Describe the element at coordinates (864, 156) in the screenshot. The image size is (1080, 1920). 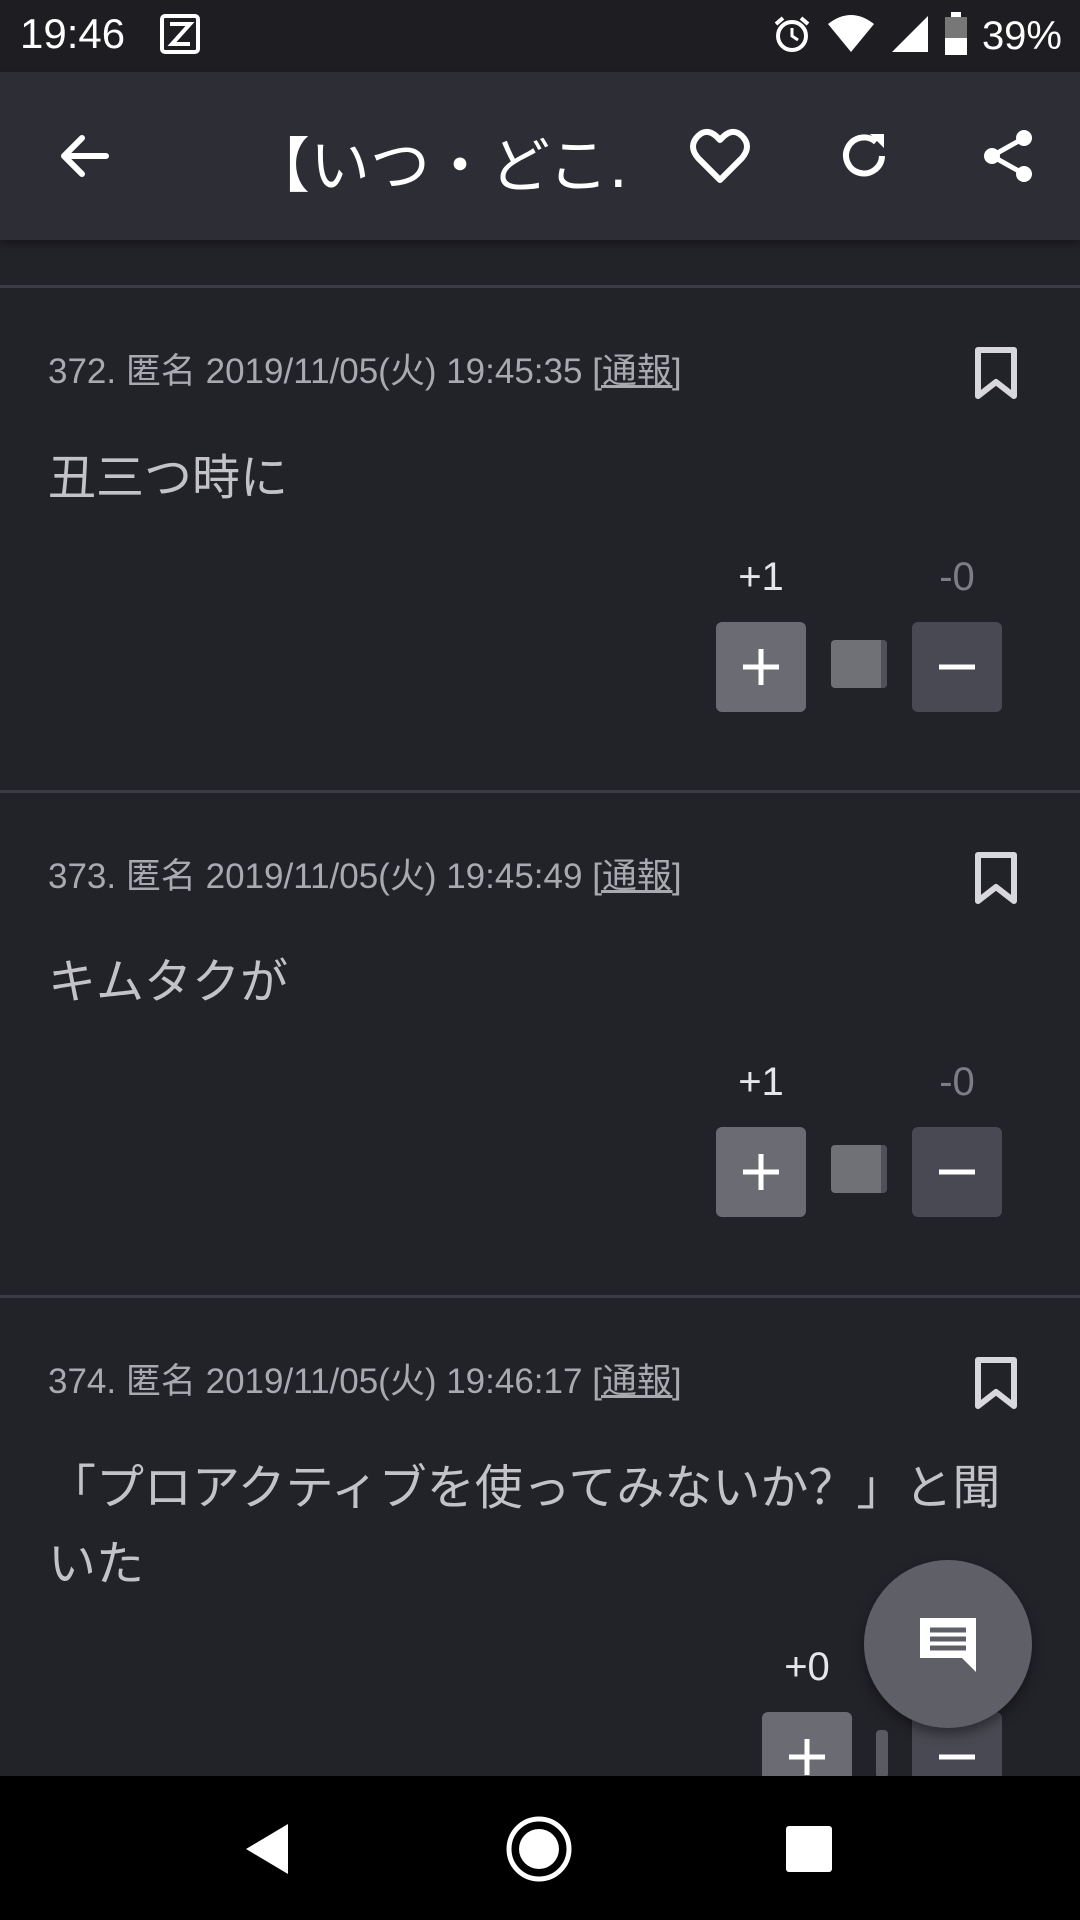
I see `refresh-icon` at that location.